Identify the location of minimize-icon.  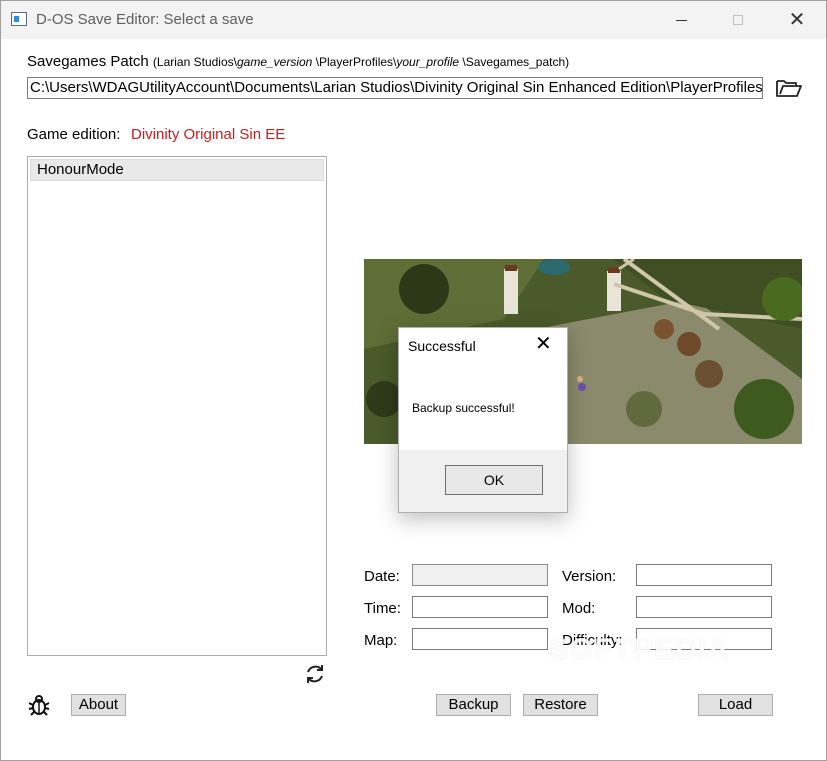
(681, 20).